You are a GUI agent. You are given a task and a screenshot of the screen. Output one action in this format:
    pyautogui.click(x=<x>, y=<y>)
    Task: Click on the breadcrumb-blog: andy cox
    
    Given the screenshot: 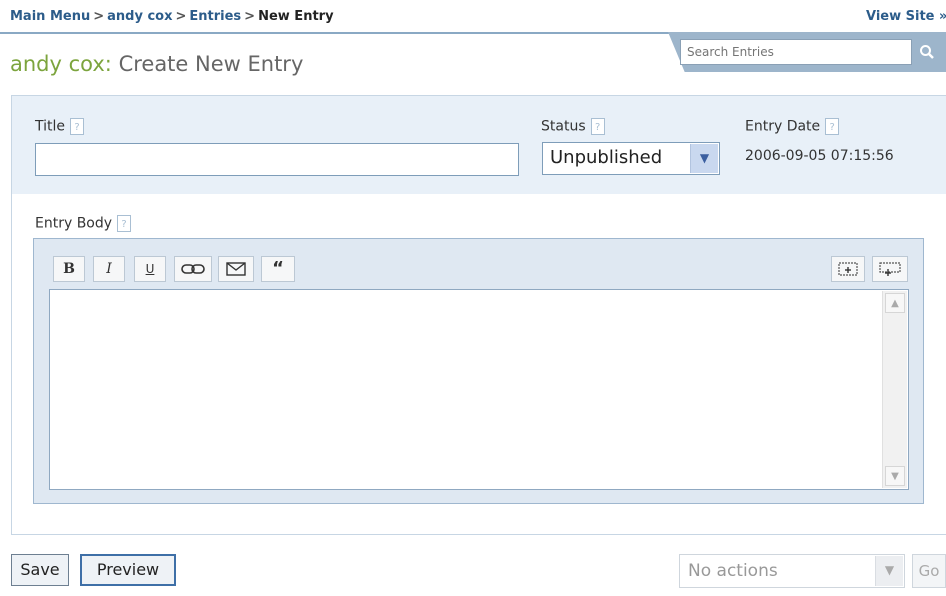 What is the action you would take?
    pyautogui.click(x=139, y=16)
    